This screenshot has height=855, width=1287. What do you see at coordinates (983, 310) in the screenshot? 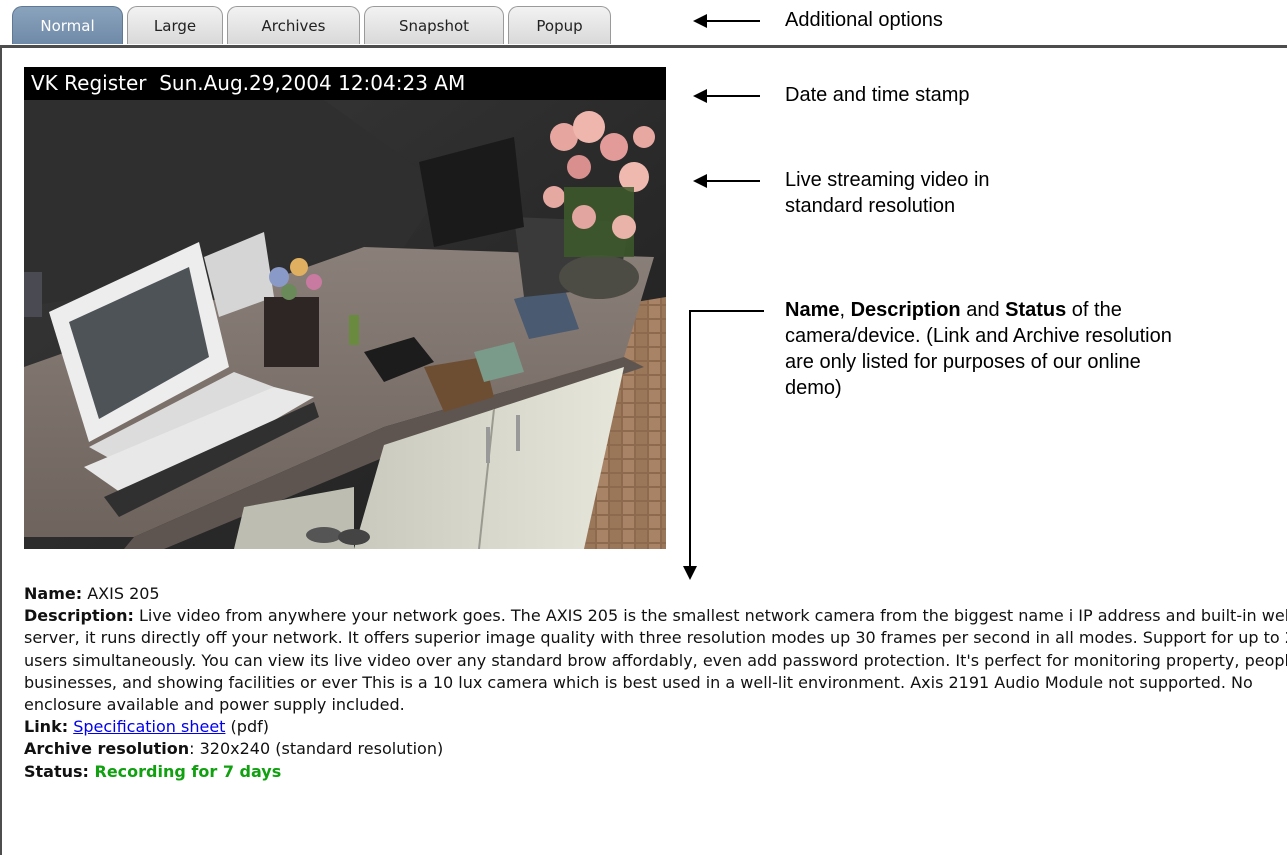
I see `annotation-and: and` at bounding box center [983, 310].